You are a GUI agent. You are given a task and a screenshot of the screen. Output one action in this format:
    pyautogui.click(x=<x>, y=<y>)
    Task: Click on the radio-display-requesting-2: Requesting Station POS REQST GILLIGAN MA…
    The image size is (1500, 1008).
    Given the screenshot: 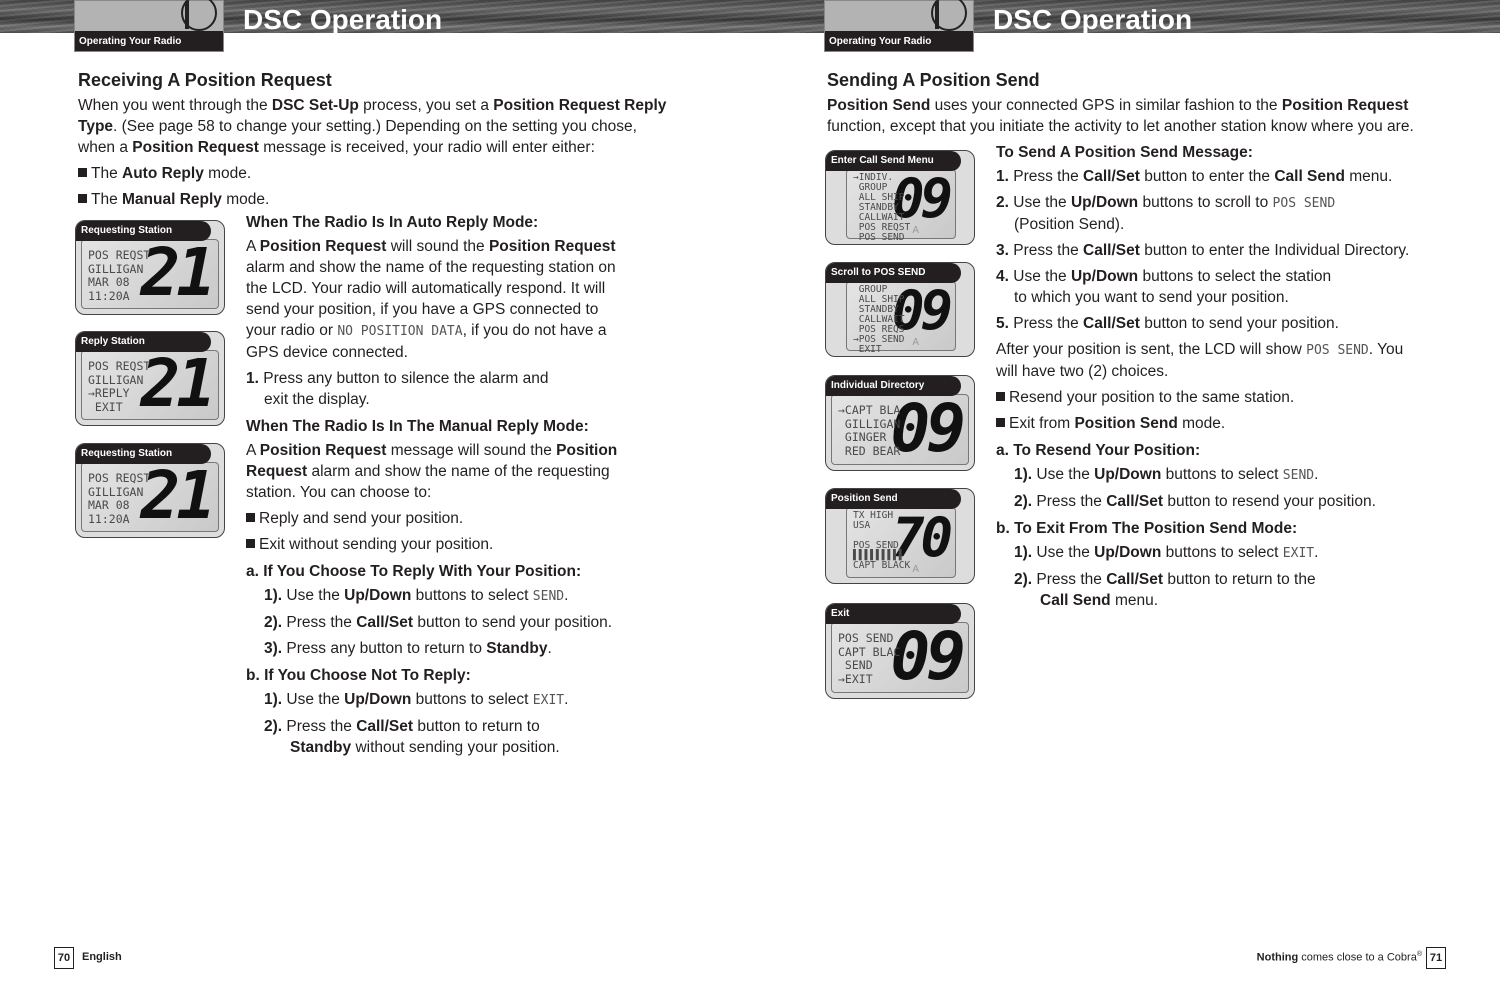 What is the action you would take?
    pyautogui.click(x=150, y=490)
    